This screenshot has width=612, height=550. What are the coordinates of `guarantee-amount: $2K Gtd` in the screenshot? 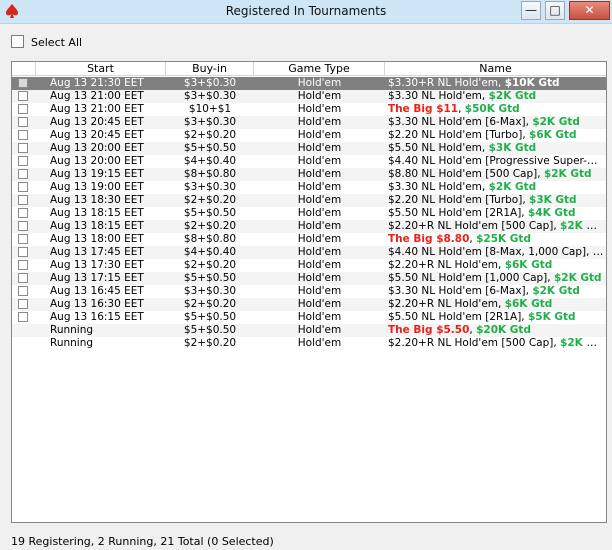 It's located at (556, 122).